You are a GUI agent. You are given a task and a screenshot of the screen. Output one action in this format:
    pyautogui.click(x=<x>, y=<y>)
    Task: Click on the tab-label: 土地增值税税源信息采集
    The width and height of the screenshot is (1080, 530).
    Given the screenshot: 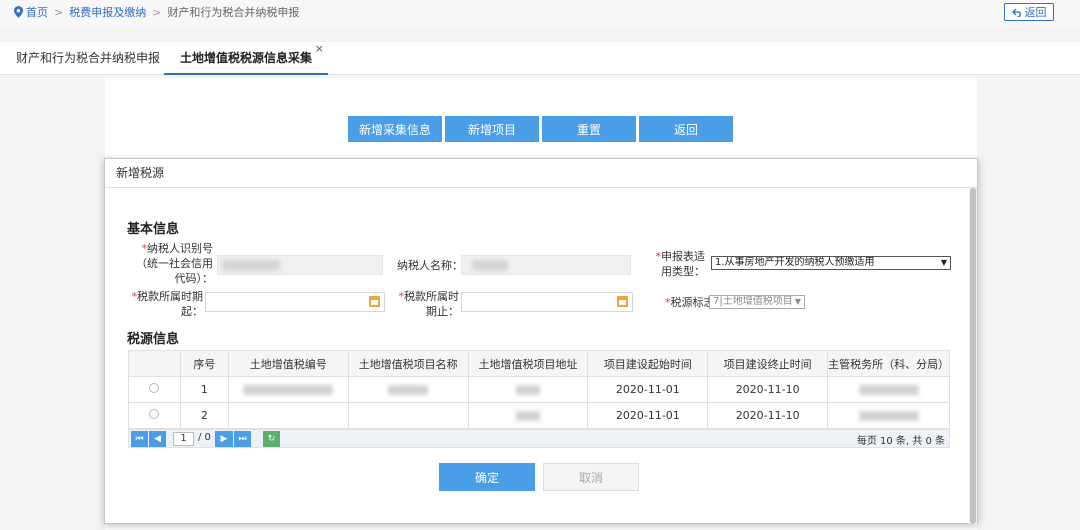 What is the action you would take?
    pyautogui.click(x=246, y=58)
    